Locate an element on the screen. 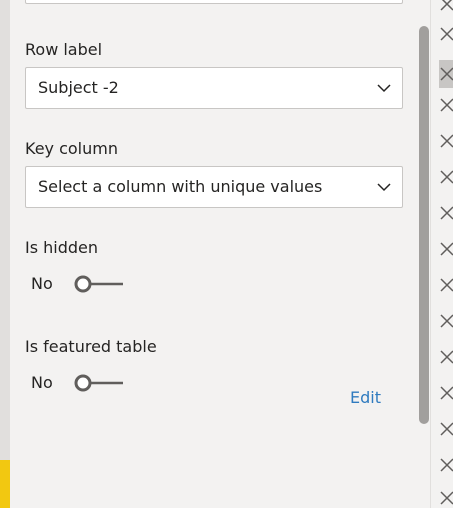 This screenshot has height=508, width=453. row-label-value: Subject -2 is located at coordinates (78, 87).